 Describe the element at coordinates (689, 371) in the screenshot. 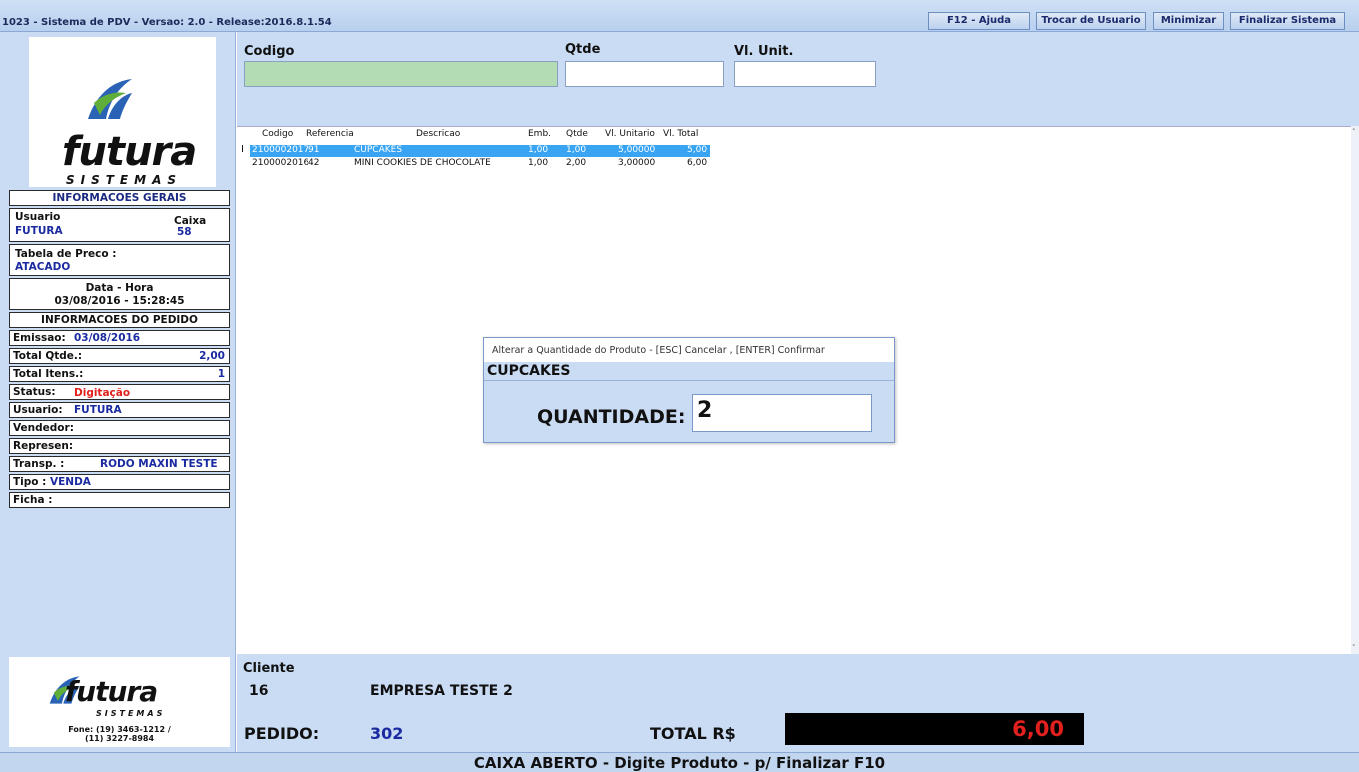

I see `dialog-product: CUPCAKES` at that location.